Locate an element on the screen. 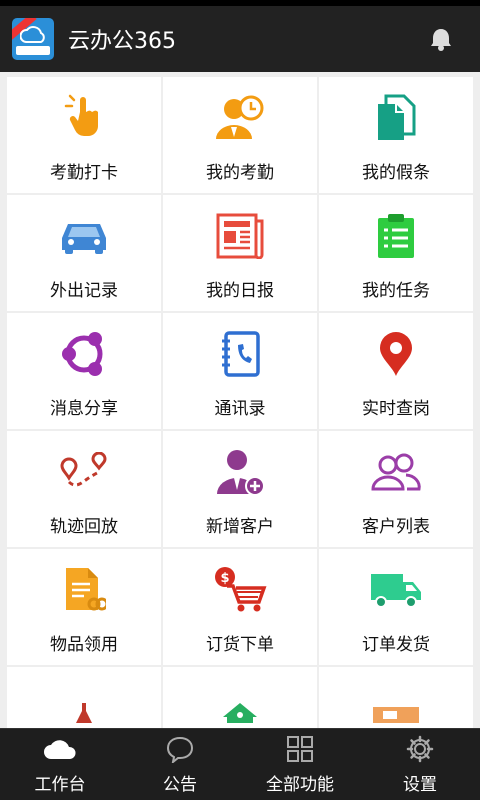 The image size is (480, 800). cloud-icon is located at coordinates (60, 749).